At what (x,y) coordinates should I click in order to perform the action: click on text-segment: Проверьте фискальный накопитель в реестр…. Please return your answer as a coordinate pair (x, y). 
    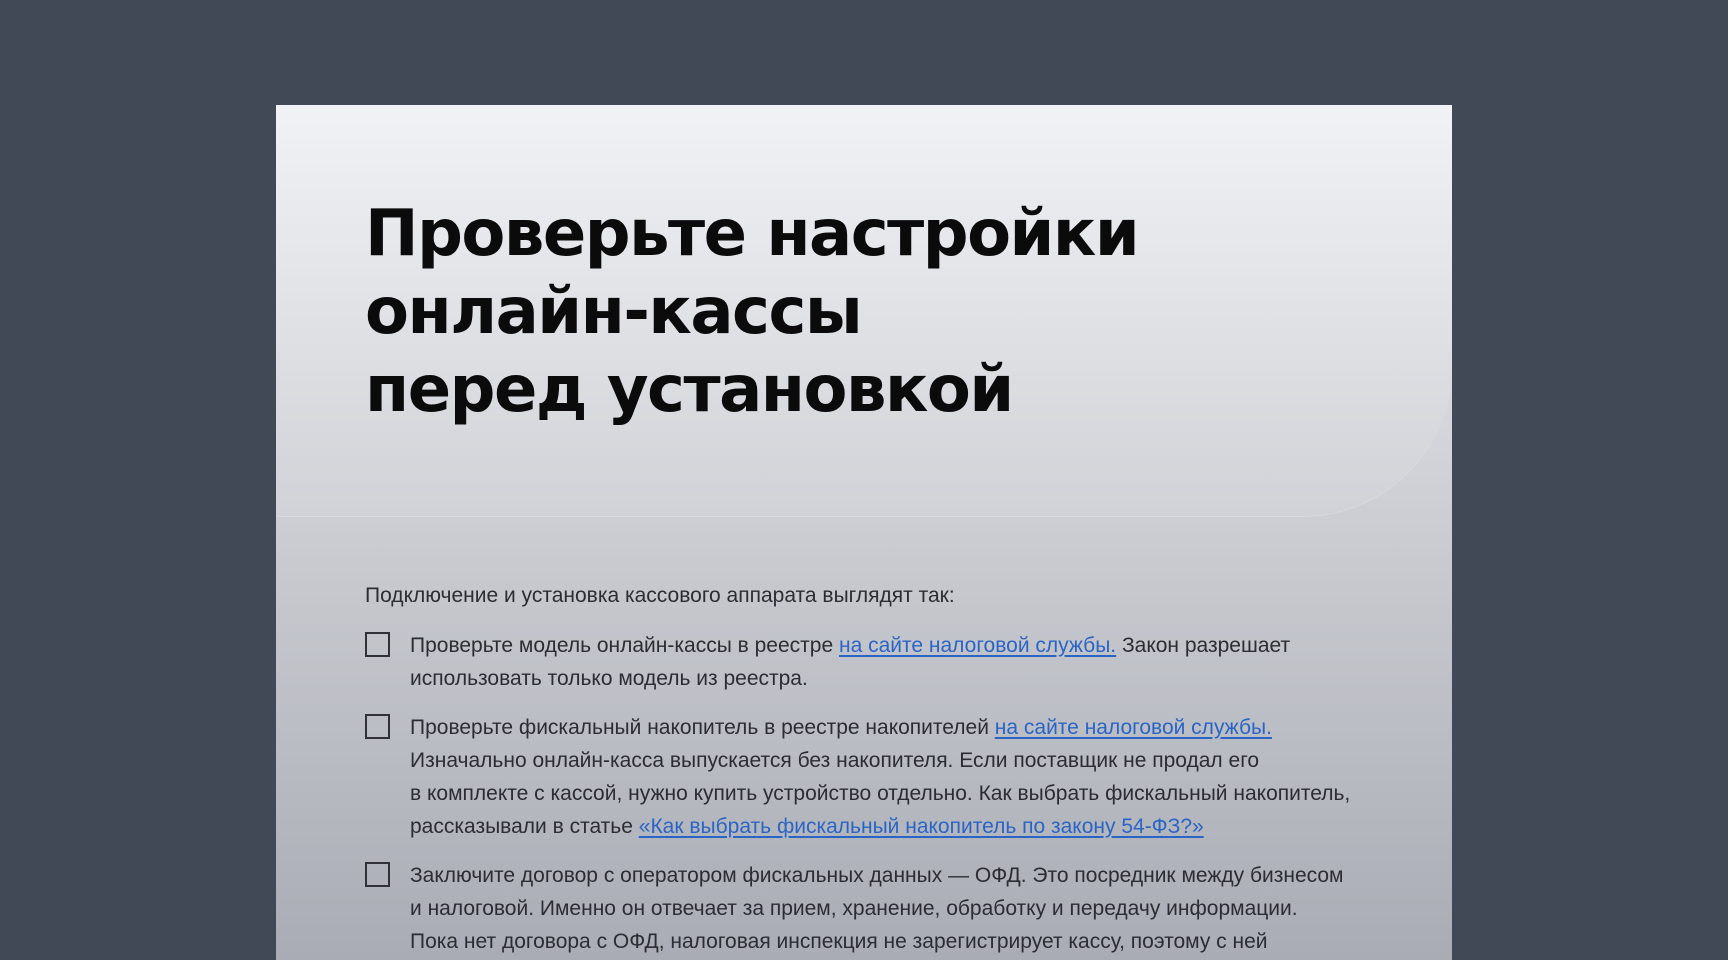
    Looking at the image, I should click on (702, 727).